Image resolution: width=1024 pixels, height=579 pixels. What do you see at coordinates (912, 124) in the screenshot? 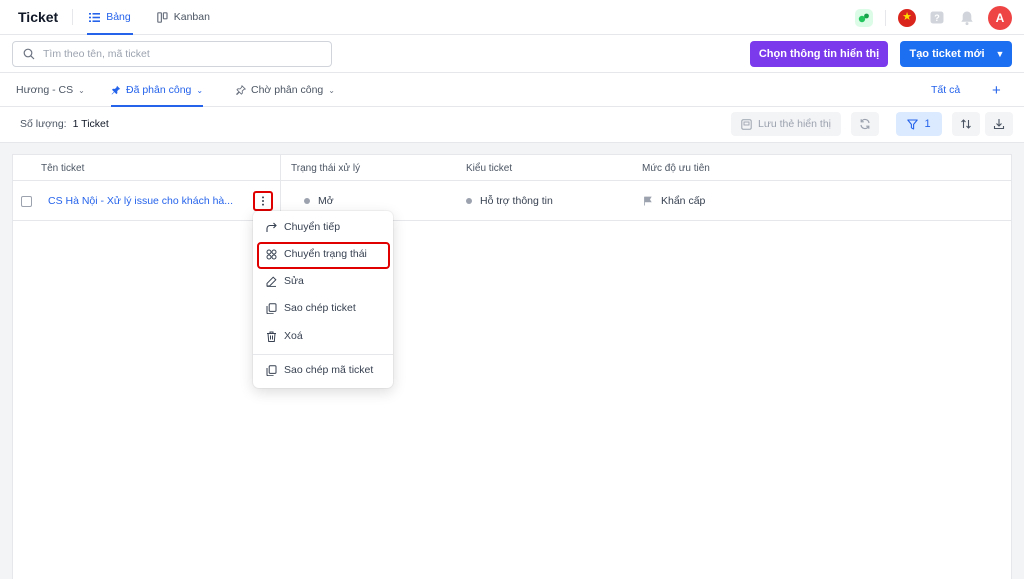
I see `filter-icon` at bounding box center [912, 124].